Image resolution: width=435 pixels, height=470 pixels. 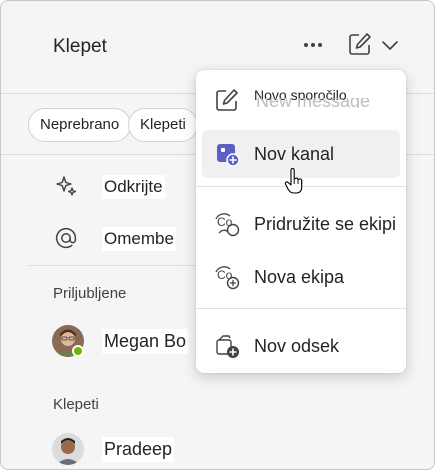 What do you see at coordinates (294, 154) in the screenshot?
I see `menu-item-label: Nov kanal` at bounding box center [294, 154].